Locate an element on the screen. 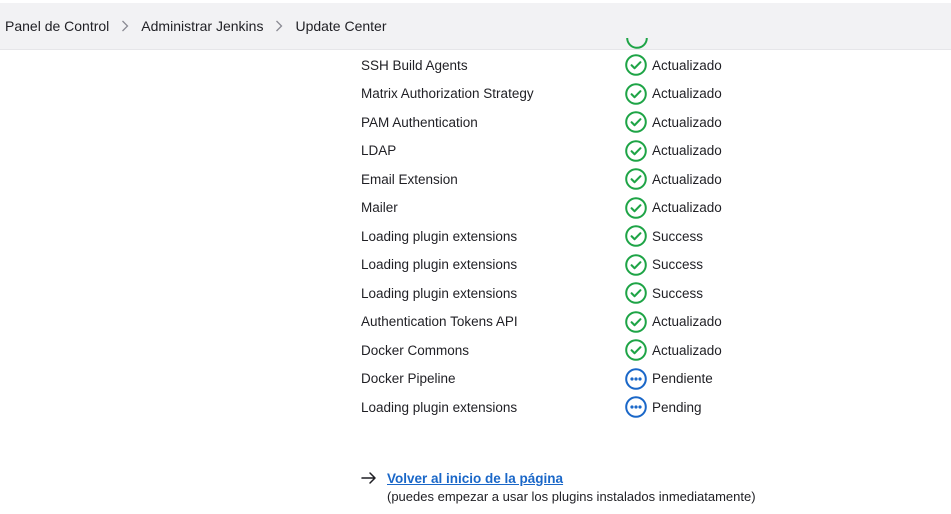  plugin-name: Email Extension is located at coordinates (409, 179).